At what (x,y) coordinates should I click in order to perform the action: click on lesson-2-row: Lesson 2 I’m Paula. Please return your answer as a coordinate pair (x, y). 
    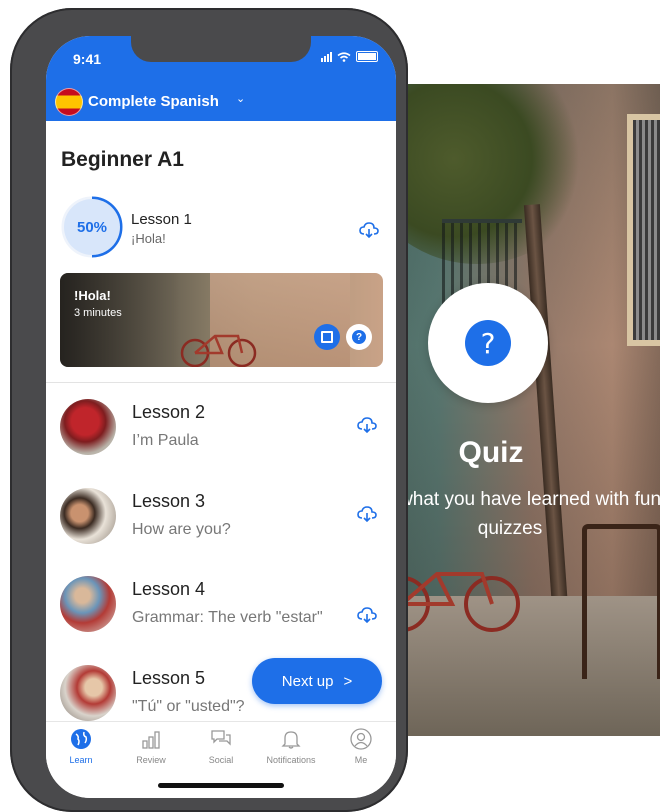
    Looking at the image, I should click on (220, 434).